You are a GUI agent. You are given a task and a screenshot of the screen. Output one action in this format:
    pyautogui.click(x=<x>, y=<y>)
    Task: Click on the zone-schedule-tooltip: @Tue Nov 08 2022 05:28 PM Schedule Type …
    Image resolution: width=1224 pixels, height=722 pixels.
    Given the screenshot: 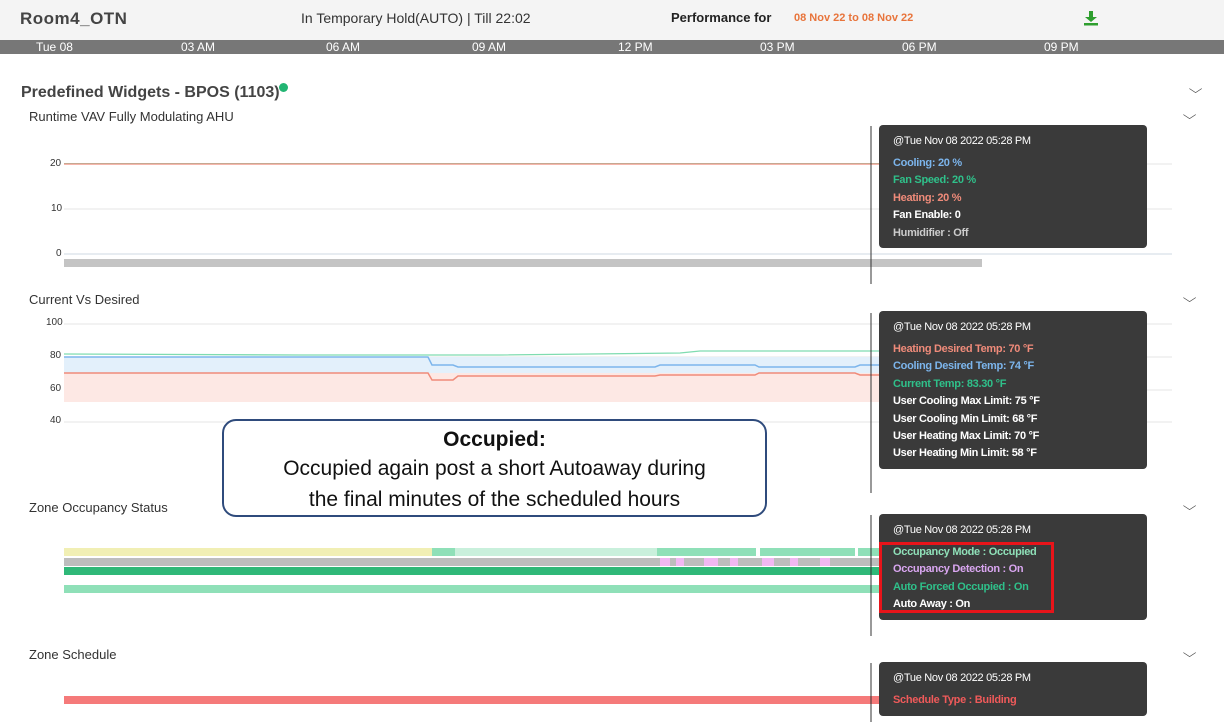 What is the action you would take?
    pyautogui.click(x=1013, y=689)
    